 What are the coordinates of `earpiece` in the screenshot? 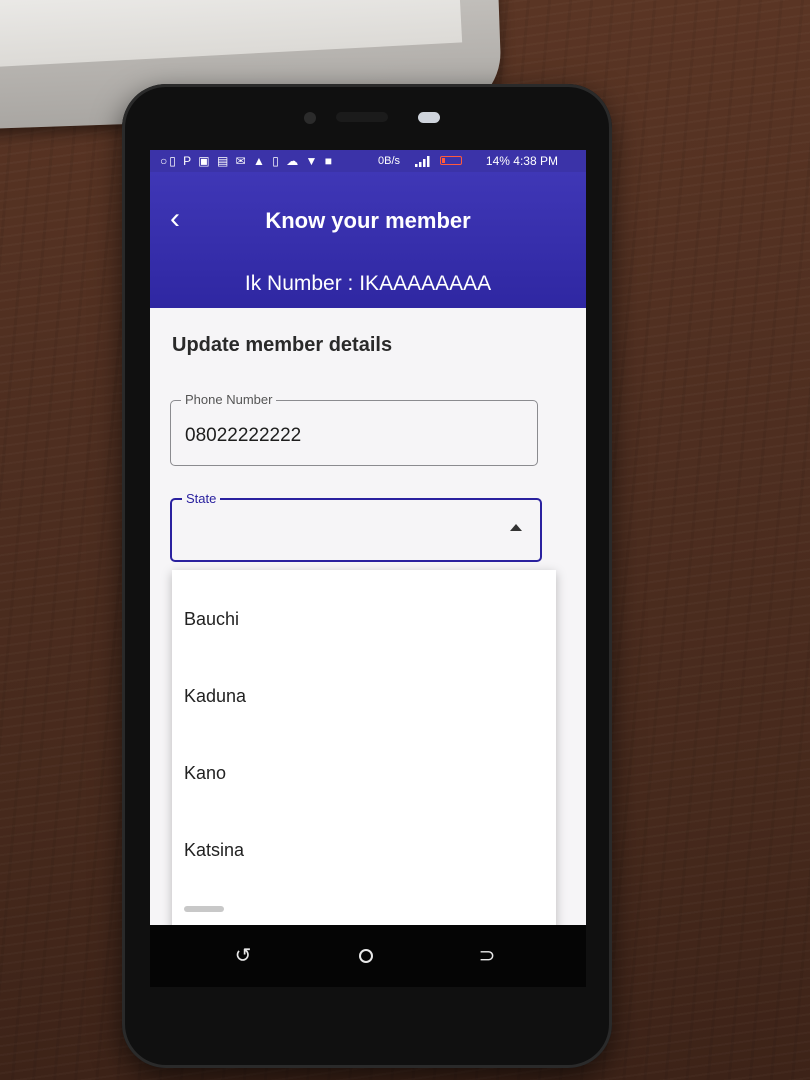 It's located at (362, 117).